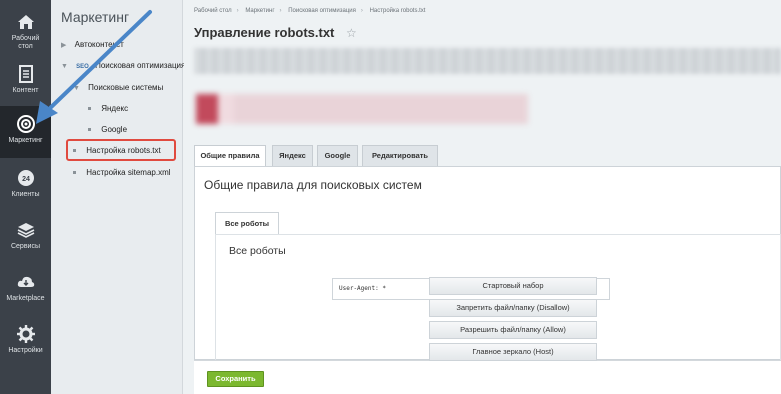 The image size is (781, 394). What do you see at coordinates (362, 109) in the screenshot?
I see `blurred-site-banner` at bounding box center [362, 109].